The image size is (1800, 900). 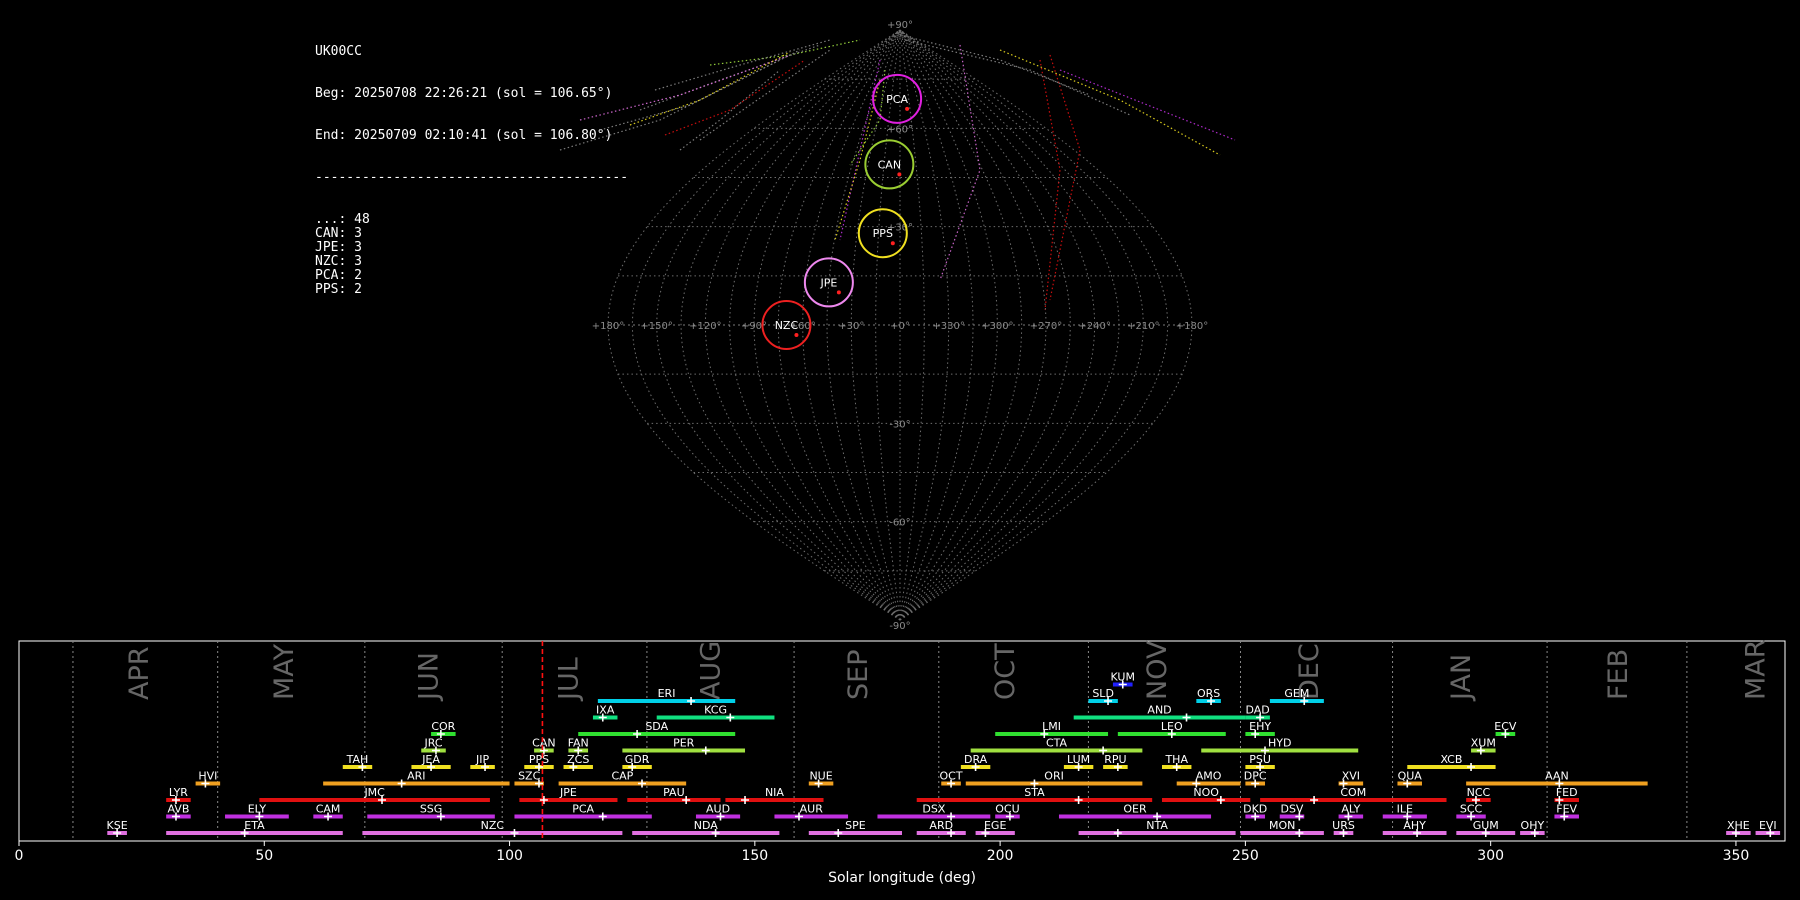 I want to click on x-tick-label: 50, so click(x=264, y=856).